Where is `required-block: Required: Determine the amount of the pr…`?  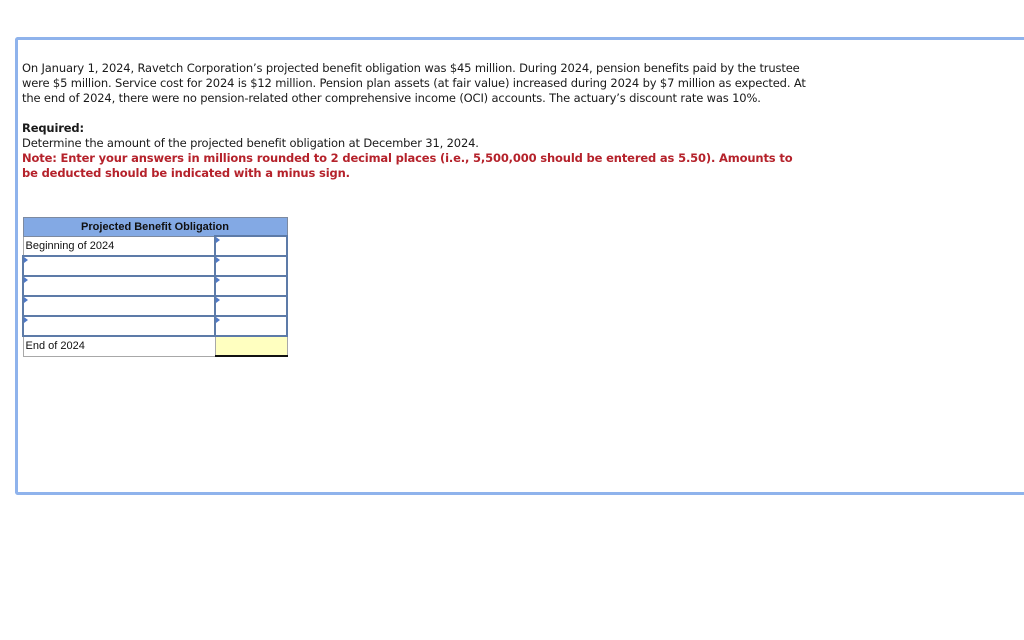 required-block: Required: Determine the amount of the pr… is located at coordinates (417, 151).